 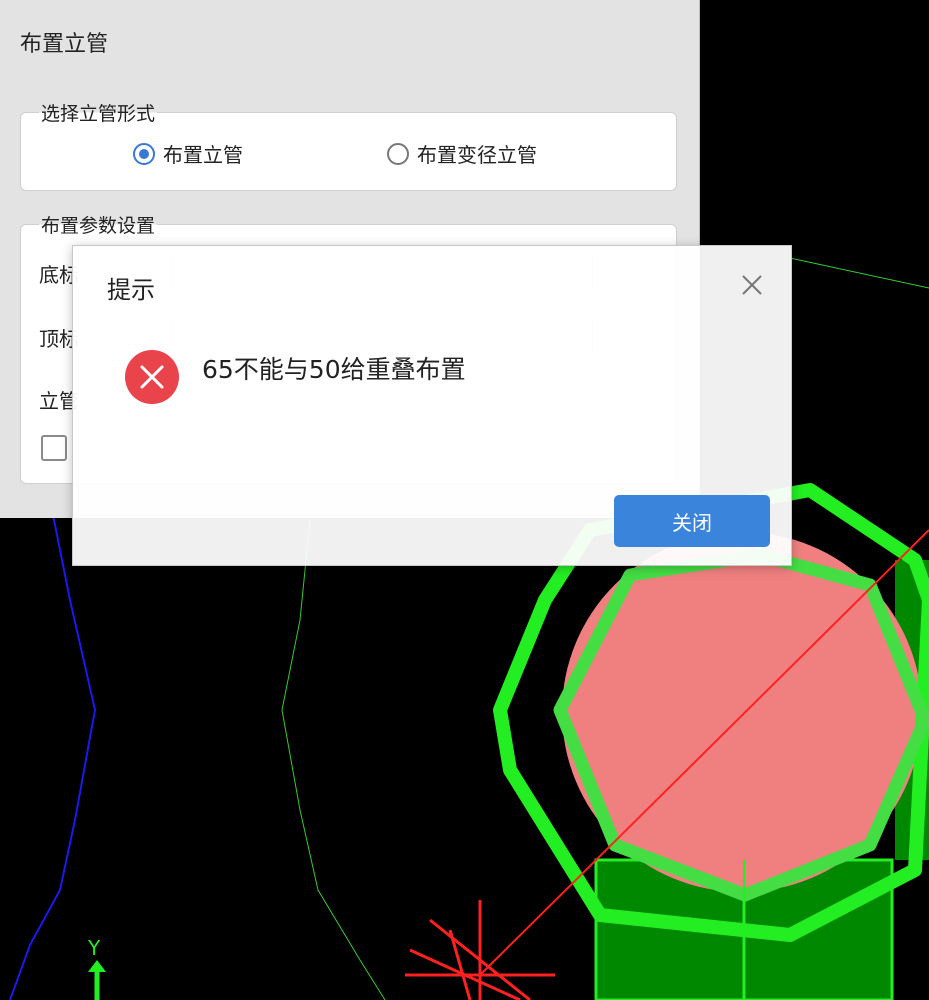 I want to click on close-button: 关闭, so click(x=692, y=521).